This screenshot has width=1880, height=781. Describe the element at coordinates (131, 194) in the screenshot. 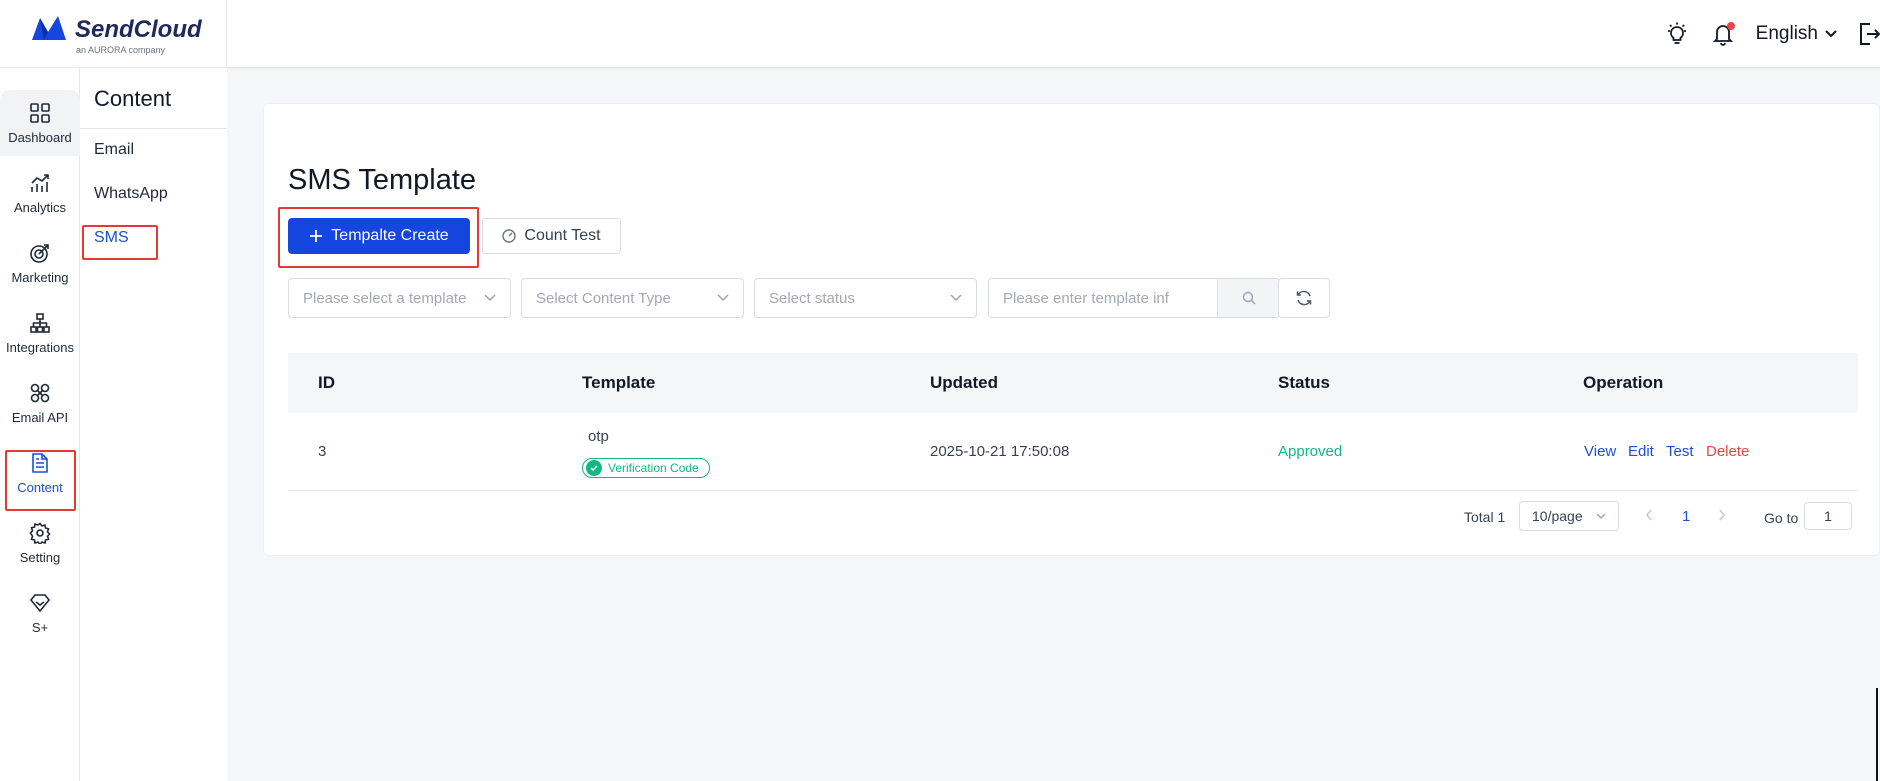

I see `subnav-item-whatsapp: WhatsApp` at that location.